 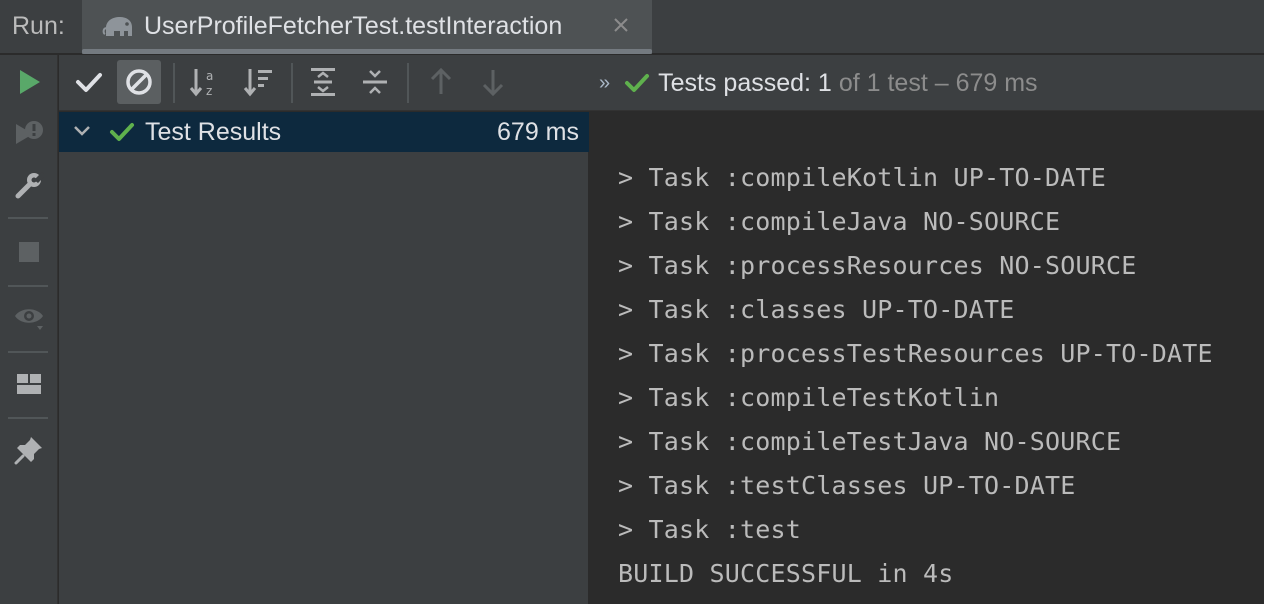 What do you see at coordinates (870, 441) in the screenshot?
I see `console-line: > Task :compileTestJava NO-SOURCE` at bounding box center [870, 441].